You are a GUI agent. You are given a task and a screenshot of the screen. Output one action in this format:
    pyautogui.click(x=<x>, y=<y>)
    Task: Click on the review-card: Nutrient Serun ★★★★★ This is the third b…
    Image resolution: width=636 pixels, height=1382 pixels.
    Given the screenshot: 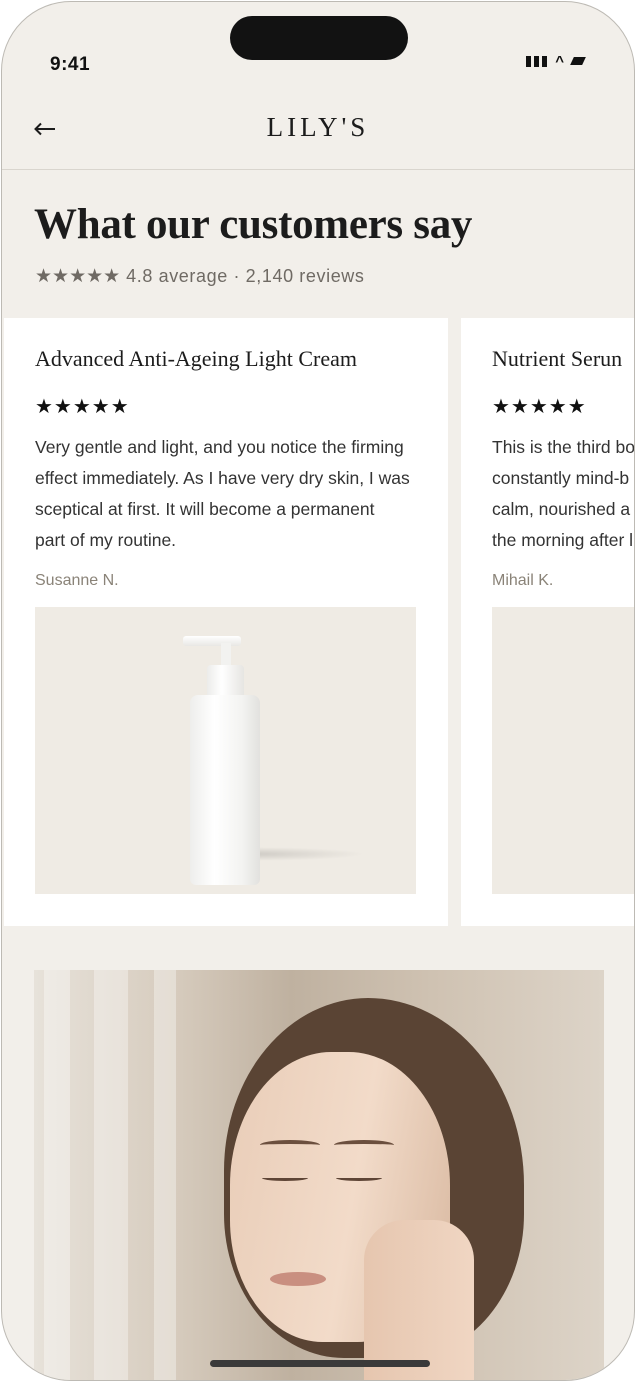 What is the action you would take?
    pyautogui.click(x=547, y=622)
    